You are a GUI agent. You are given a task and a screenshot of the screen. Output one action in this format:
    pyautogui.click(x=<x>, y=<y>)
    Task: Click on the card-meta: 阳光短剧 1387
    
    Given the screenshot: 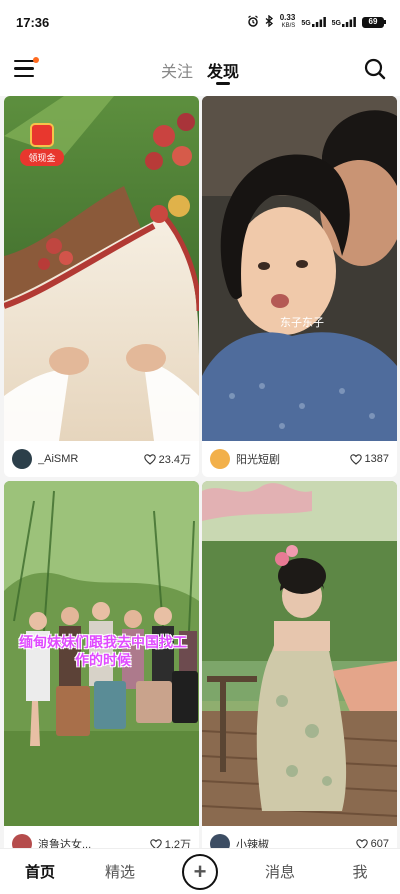 What is the action you would take?
    pyautogui.click(x=299, y=459)
    